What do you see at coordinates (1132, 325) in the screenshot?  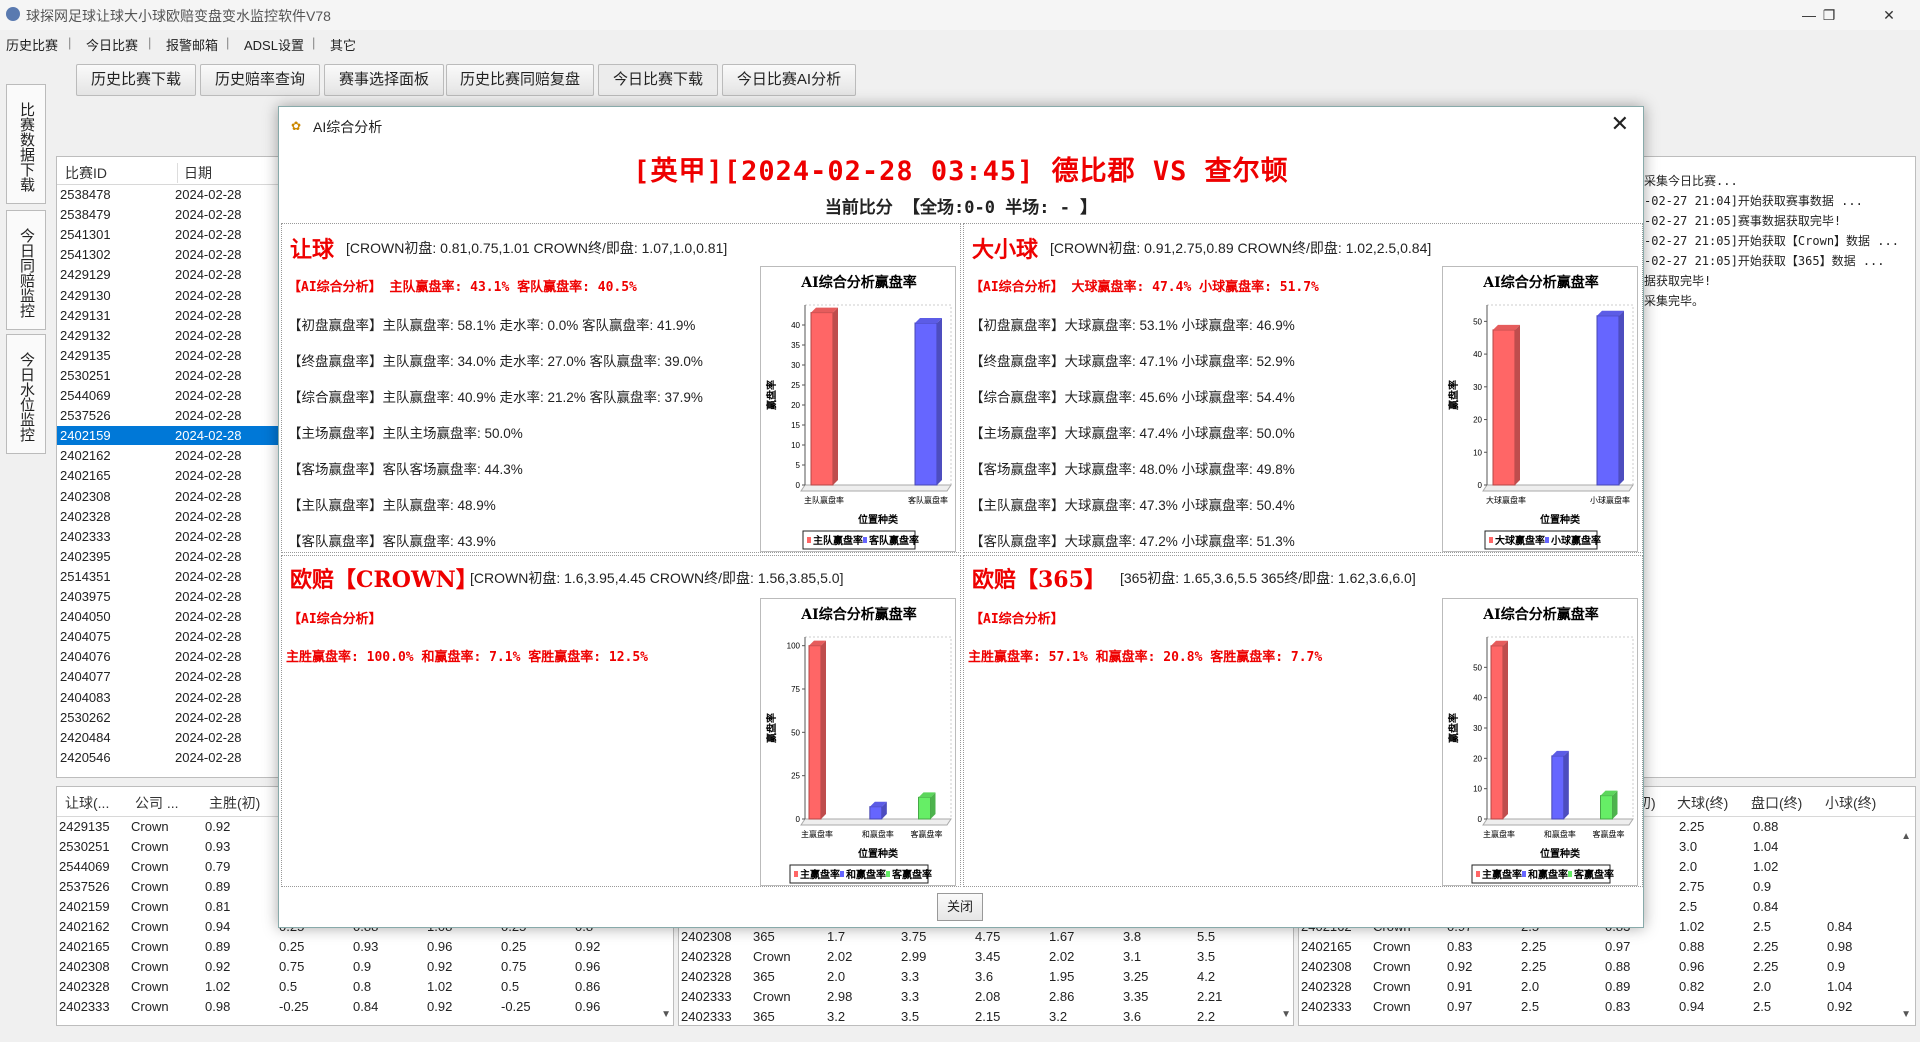 I see `rate-line: 【初盘赢盘率】大球赢盘率: 53.1% 小球赢盘率: 46.9%` at bounding box center [1132, 325].